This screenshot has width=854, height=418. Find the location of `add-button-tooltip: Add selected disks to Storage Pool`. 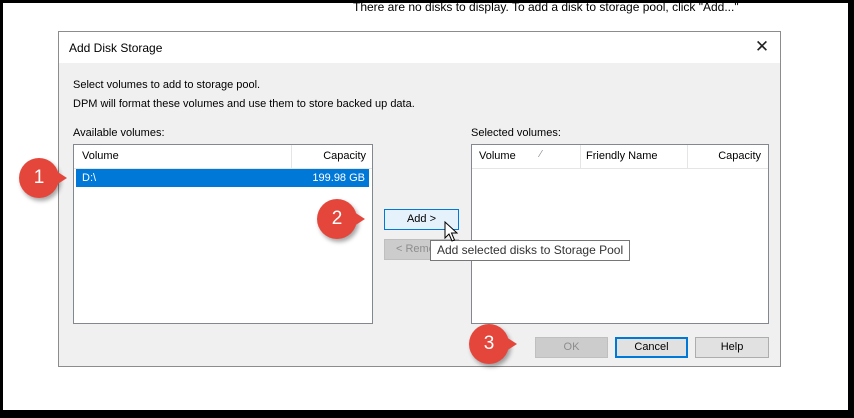

add-button-tooltip: Add selected disks to Storage Pool is located at coordinates (530, 250).